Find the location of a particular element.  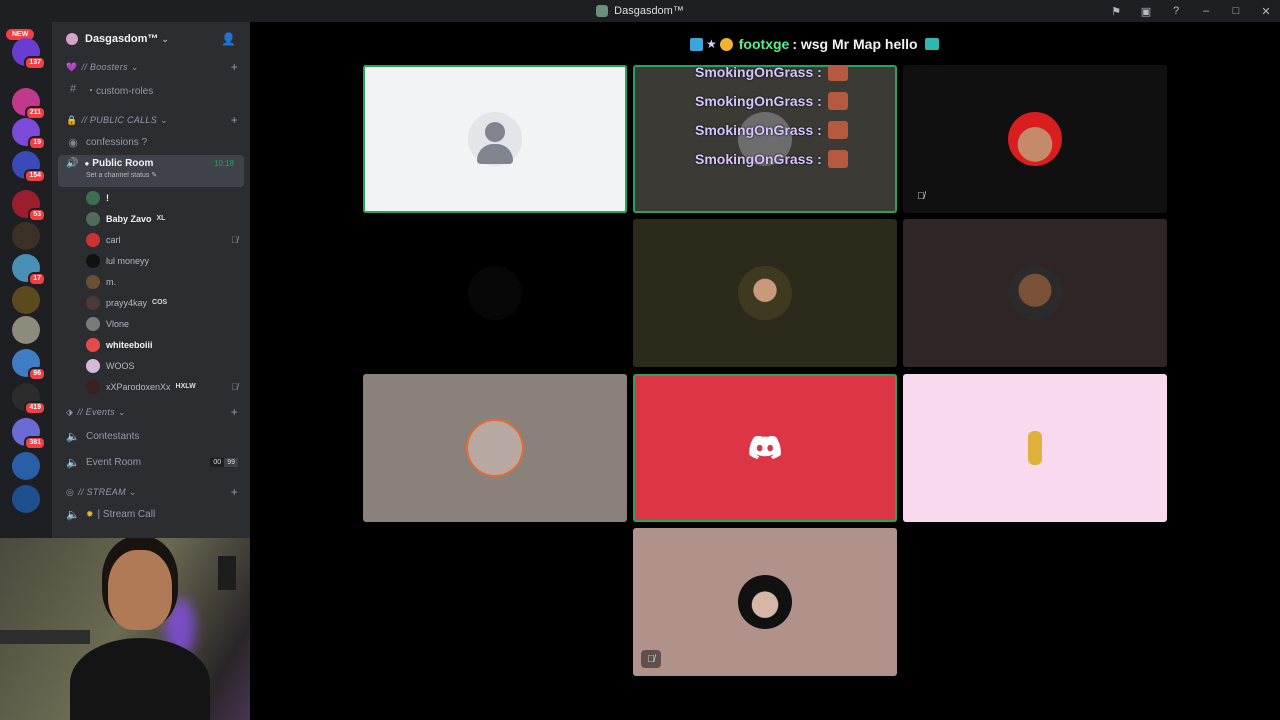

webcam-person is located at coordinates (140, 634).